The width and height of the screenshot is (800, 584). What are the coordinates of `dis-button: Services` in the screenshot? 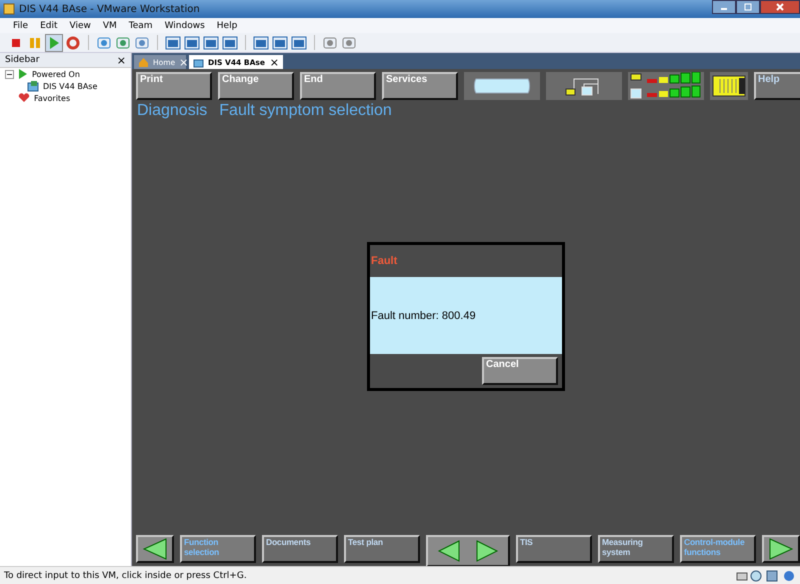 It's located at (420, 86).